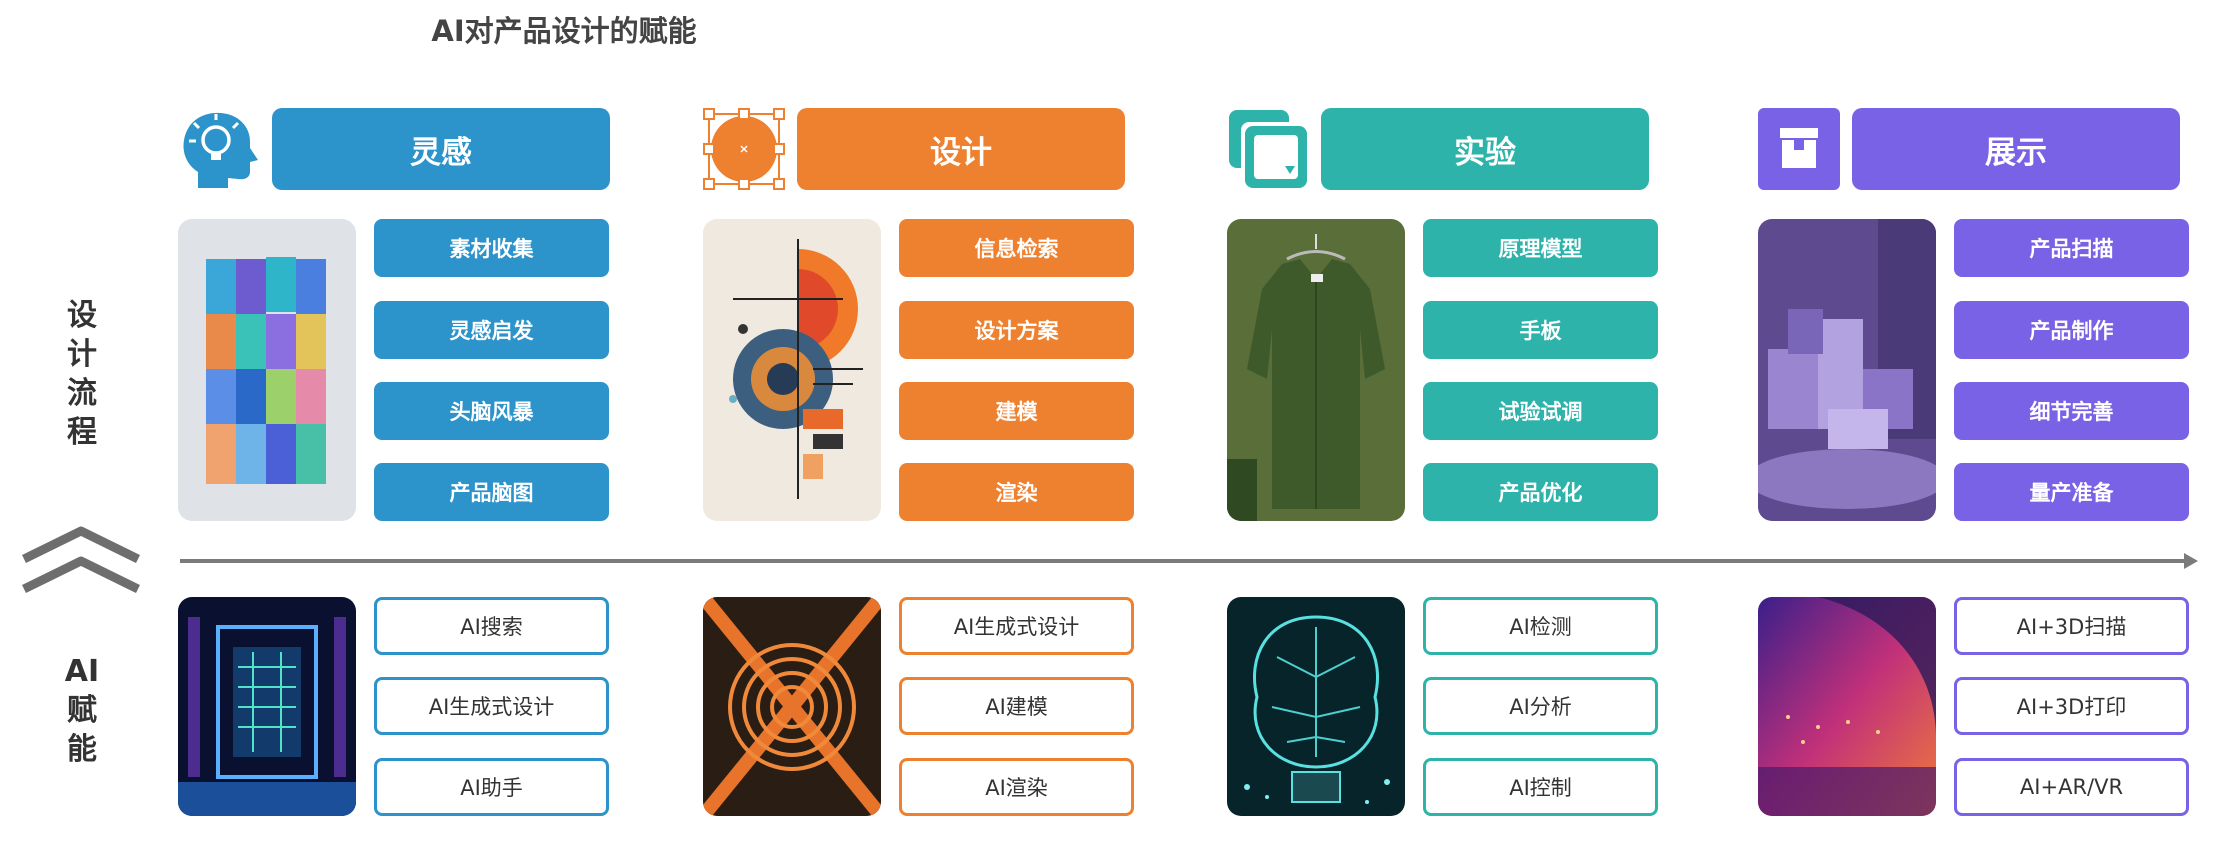 The width and height of the screenshot is (2228, 841). I want to click on step-button: 产品制作, so click(2071, 330).